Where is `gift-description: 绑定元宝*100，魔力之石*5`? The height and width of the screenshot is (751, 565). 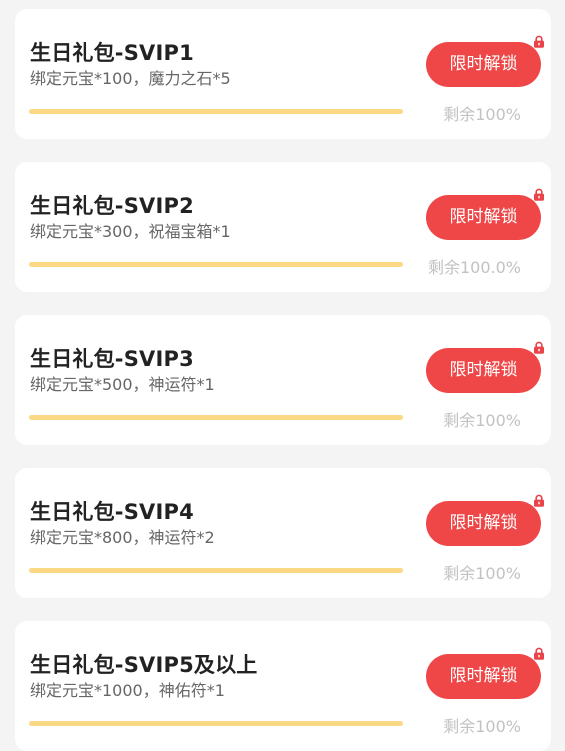 gift-description: 绑定元宝*100，魔力之石*5 is located at coordinates (130, 78).